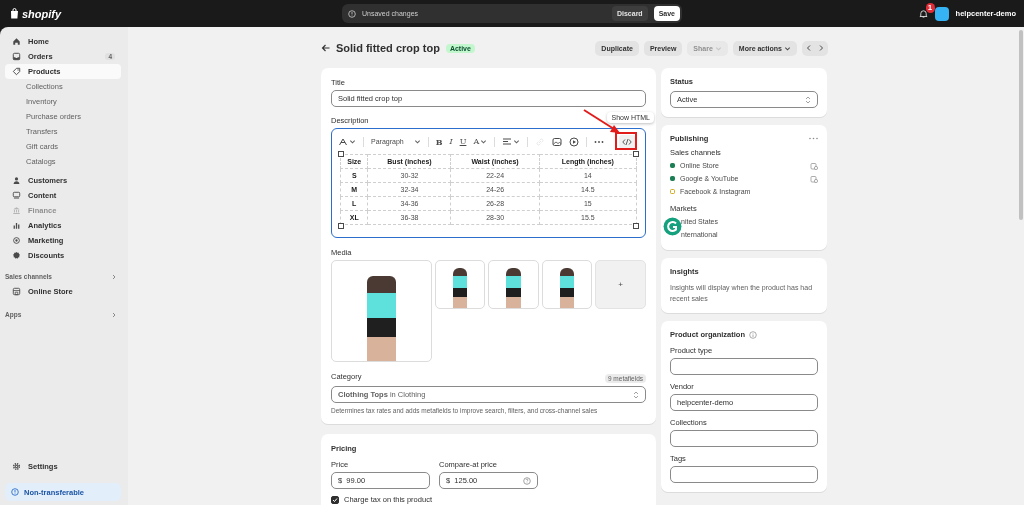 The height and width of the screenshot is (505, 1024). What do you see at coordinates (451, 141) in the screenshot?
I see `format-button: I` at bounding box center [451, 141].